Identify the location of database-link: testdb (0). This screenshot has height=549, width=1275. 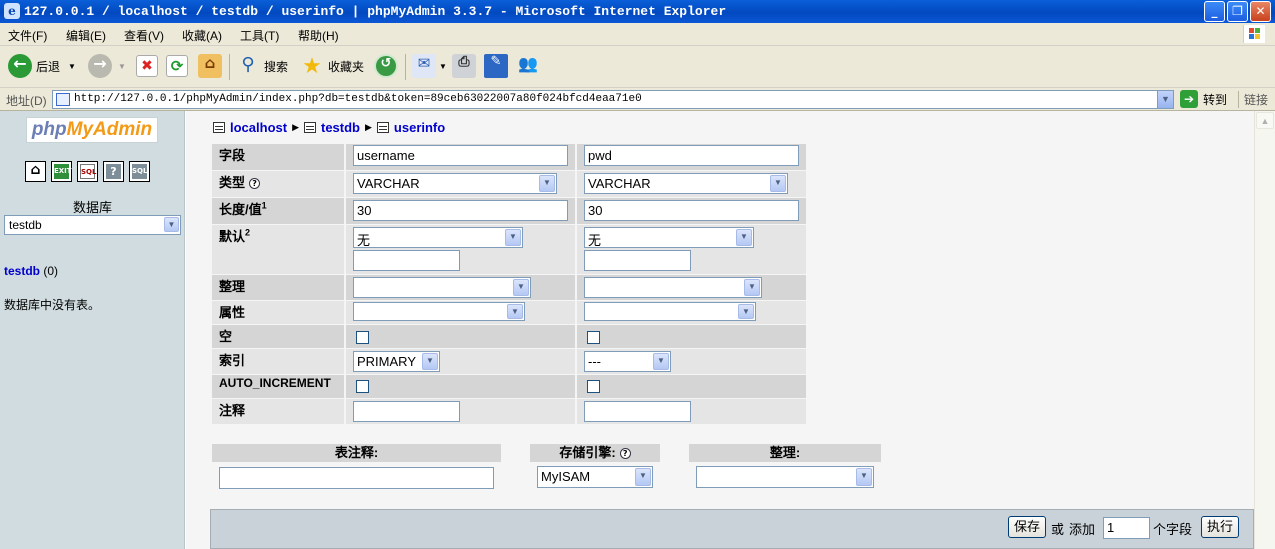
(31, 271).